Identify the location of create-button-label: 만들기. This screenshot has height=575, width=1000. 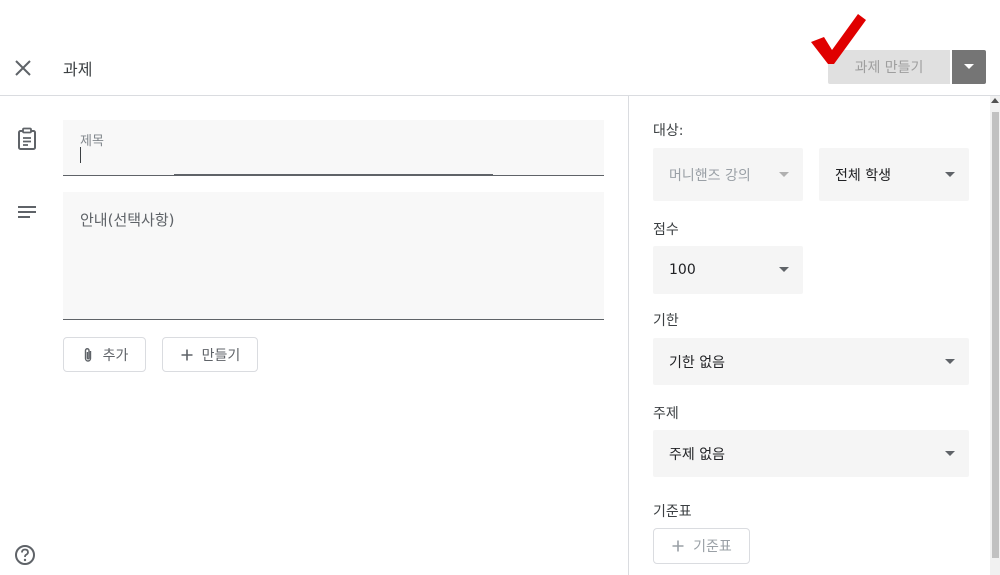
(221, 355).